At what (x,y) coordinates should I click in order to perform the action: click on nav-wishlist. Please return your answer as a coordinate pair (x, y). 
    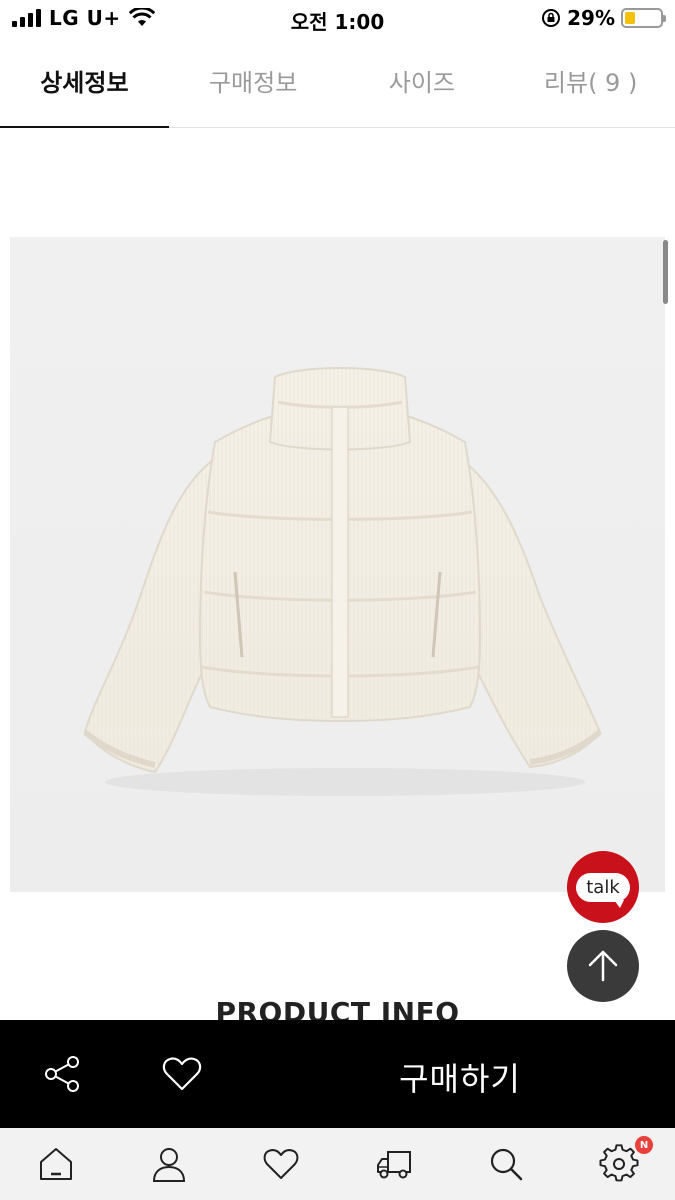
    Looking at the image, I should click on (281, 1164).